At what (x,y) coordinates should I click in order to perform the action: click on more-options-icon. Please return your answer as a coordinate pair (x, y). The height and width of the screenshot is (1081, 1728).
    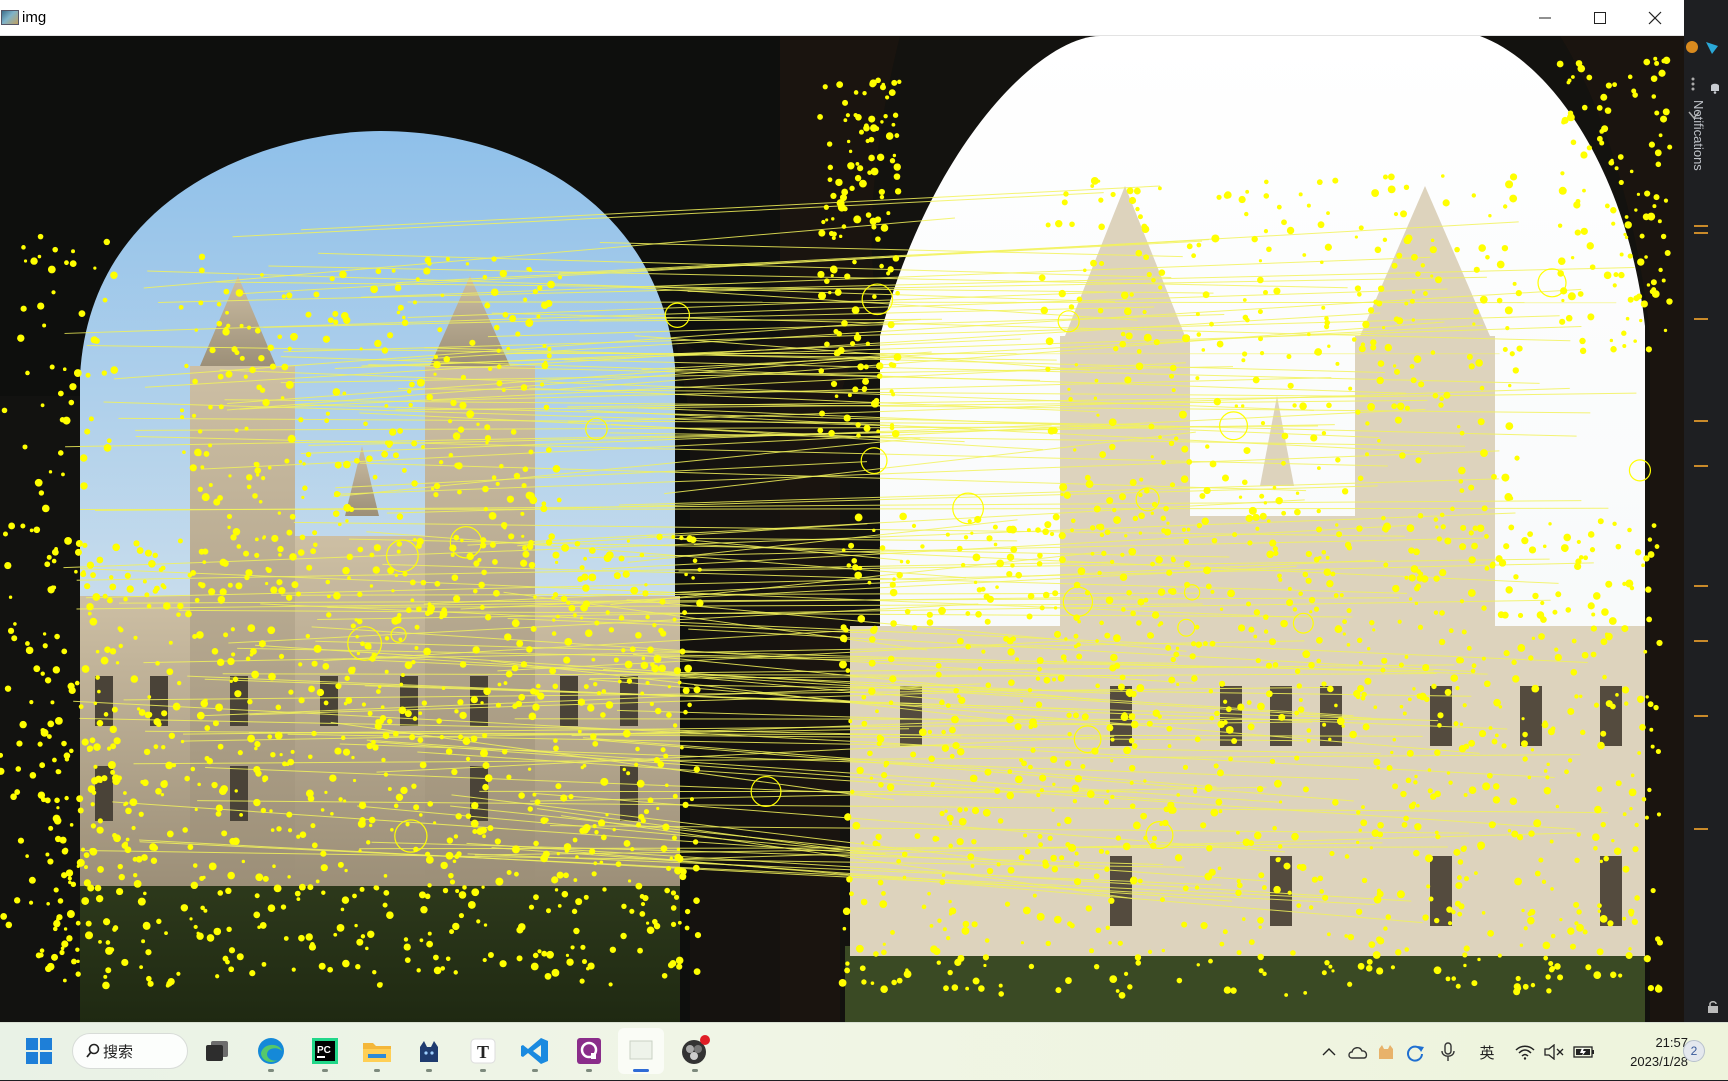
    Looking at the image, I should click on (1693, 84).